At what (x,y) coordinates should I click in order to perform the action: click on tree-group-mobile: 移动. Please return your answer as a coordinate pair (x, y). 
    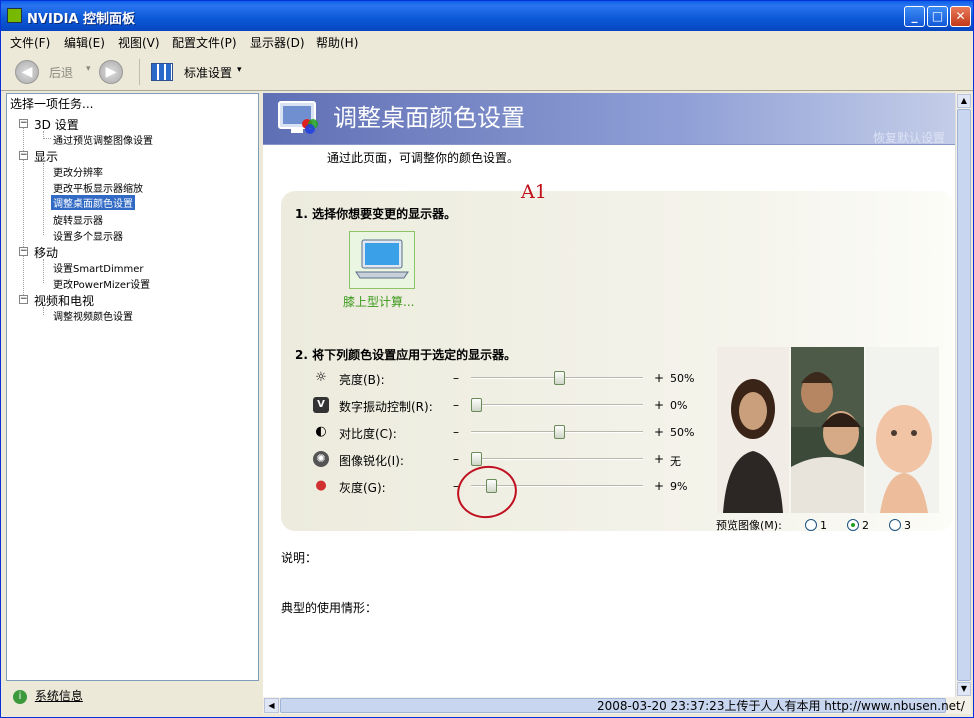
    Looking at the image, I should click on (46, 252).